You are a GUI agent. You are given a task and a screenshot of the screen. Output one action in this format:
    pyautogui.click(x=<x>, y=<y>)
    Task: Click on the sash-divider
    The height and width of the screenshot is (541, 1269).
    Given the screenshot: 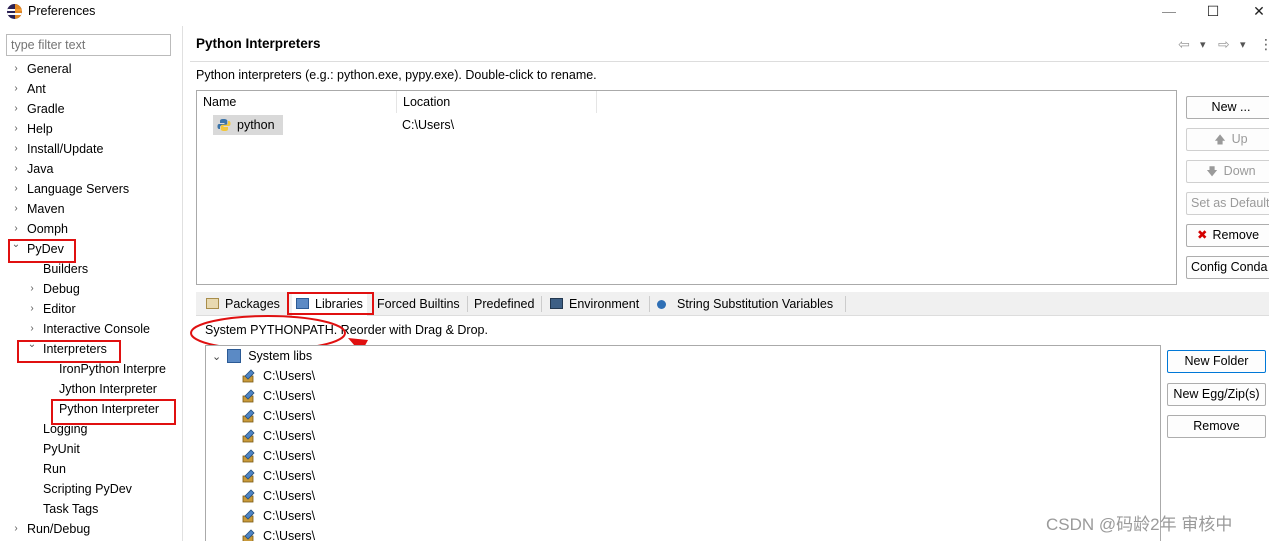 What is the action you would take?
    pyautogui.click(x=182, y=283)
    